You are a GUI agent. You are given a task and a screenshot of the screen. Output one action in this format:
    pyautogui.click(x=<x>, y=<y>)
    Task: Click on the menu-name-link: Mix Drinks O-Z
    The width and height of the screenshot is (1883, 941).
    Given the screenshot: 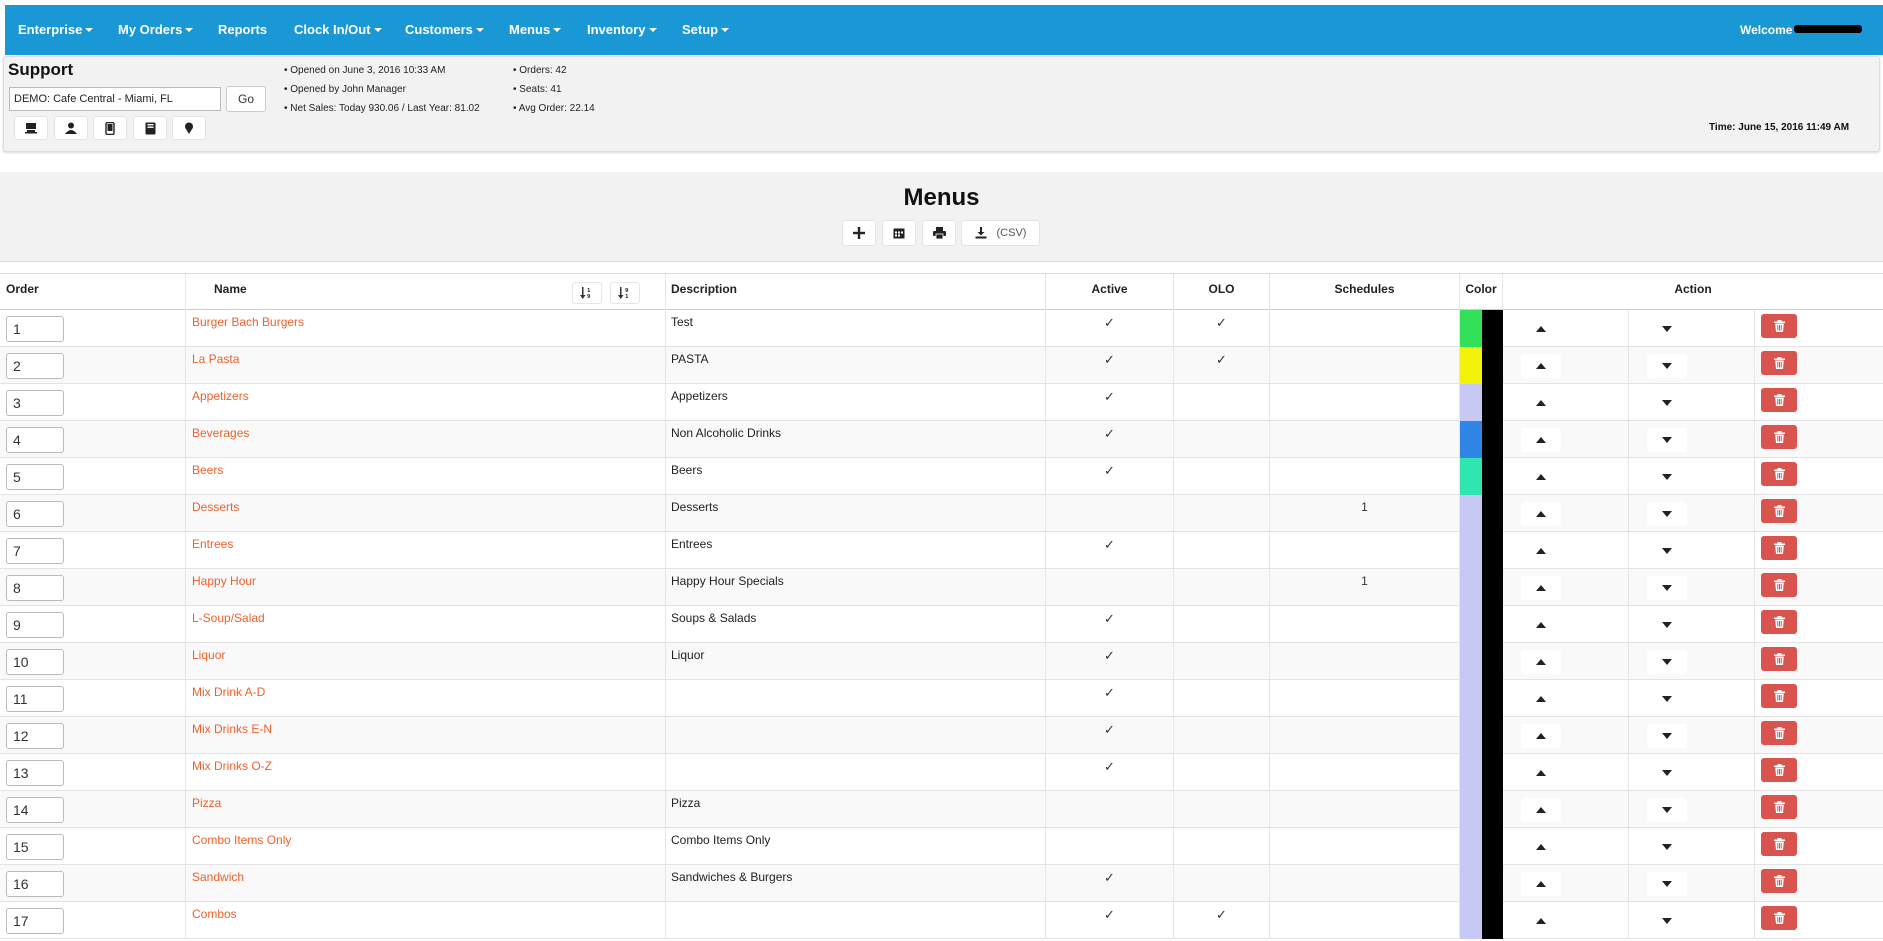 What is the action you would take?
    pyautogui.click(x=232, y=766)
    